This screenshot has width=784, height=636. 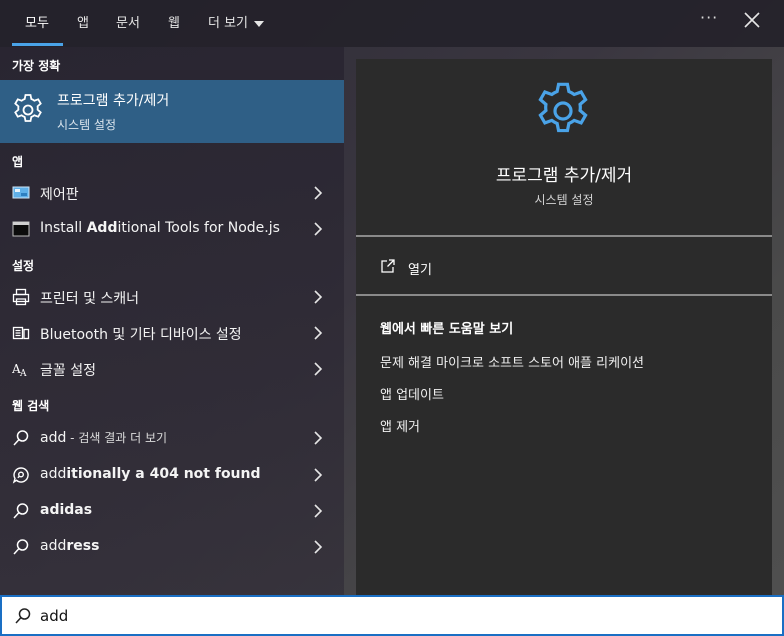 I want to click on list-item-bluetooth: Bluetooth 및 기타 디바이스 설정, so click(x=172, y=333).